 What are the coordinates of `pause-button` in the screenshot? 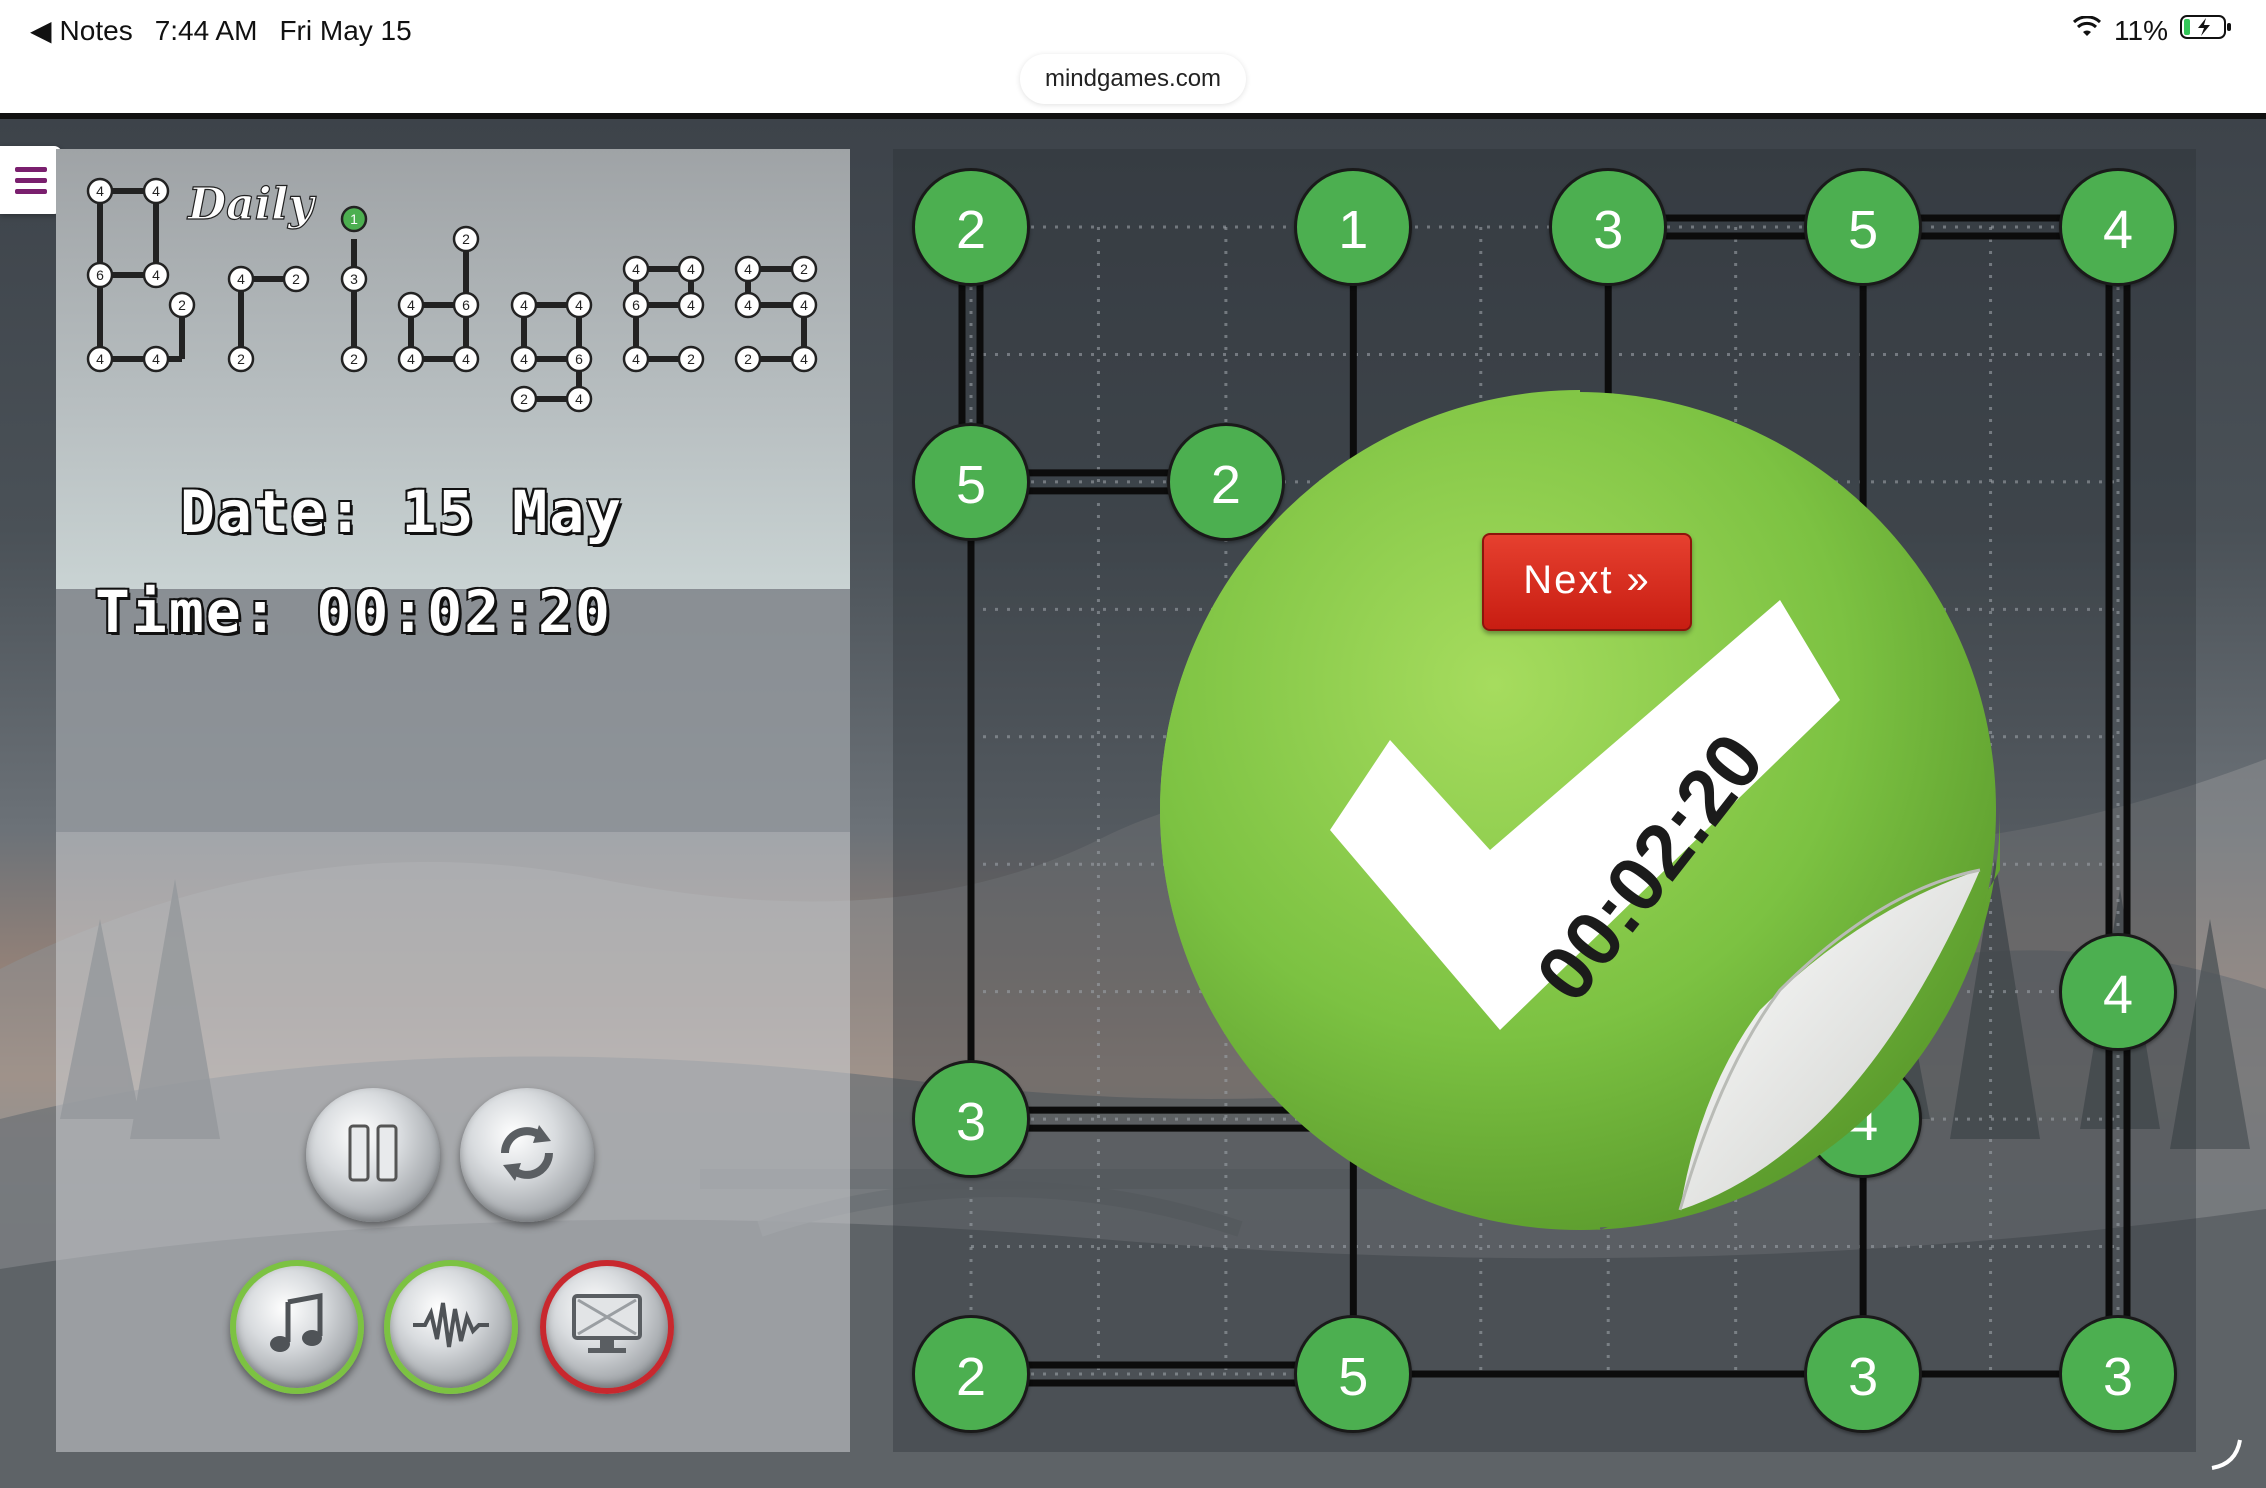 It's located at (373, 1155).